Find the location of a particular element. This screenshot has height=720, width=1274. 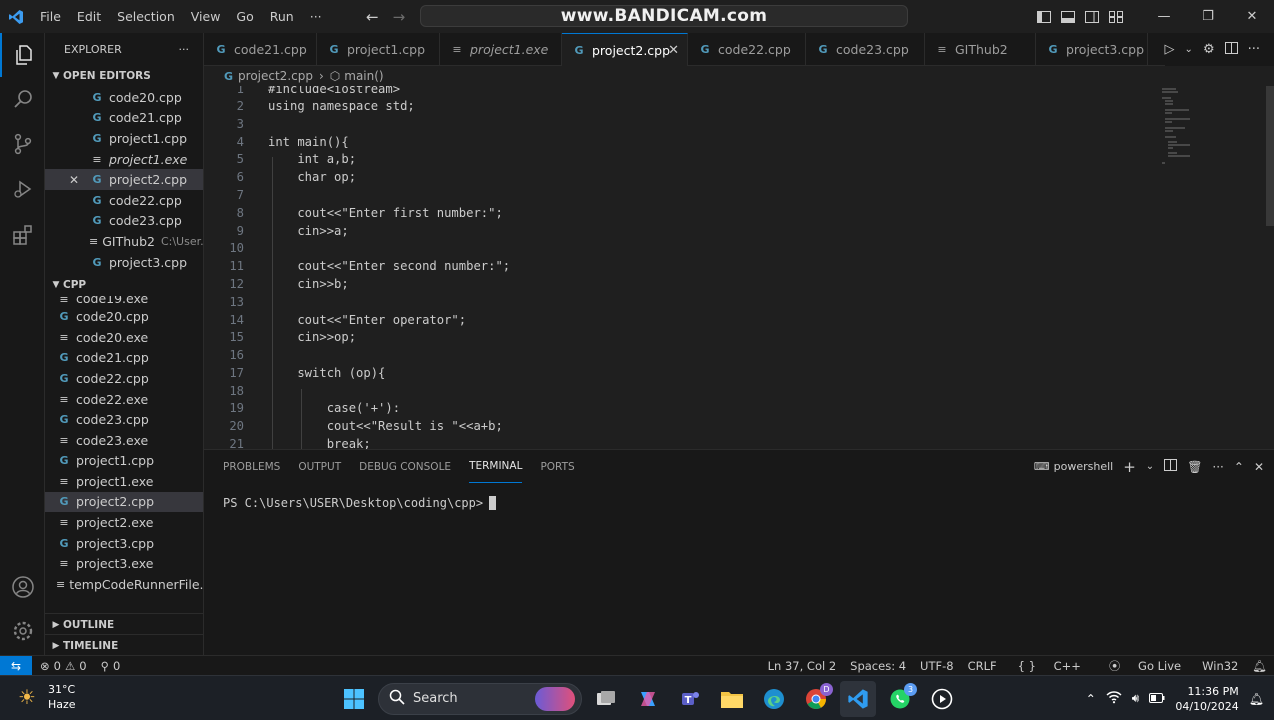

run-code-icon: ▷ is located at coordinates (1170, 49).